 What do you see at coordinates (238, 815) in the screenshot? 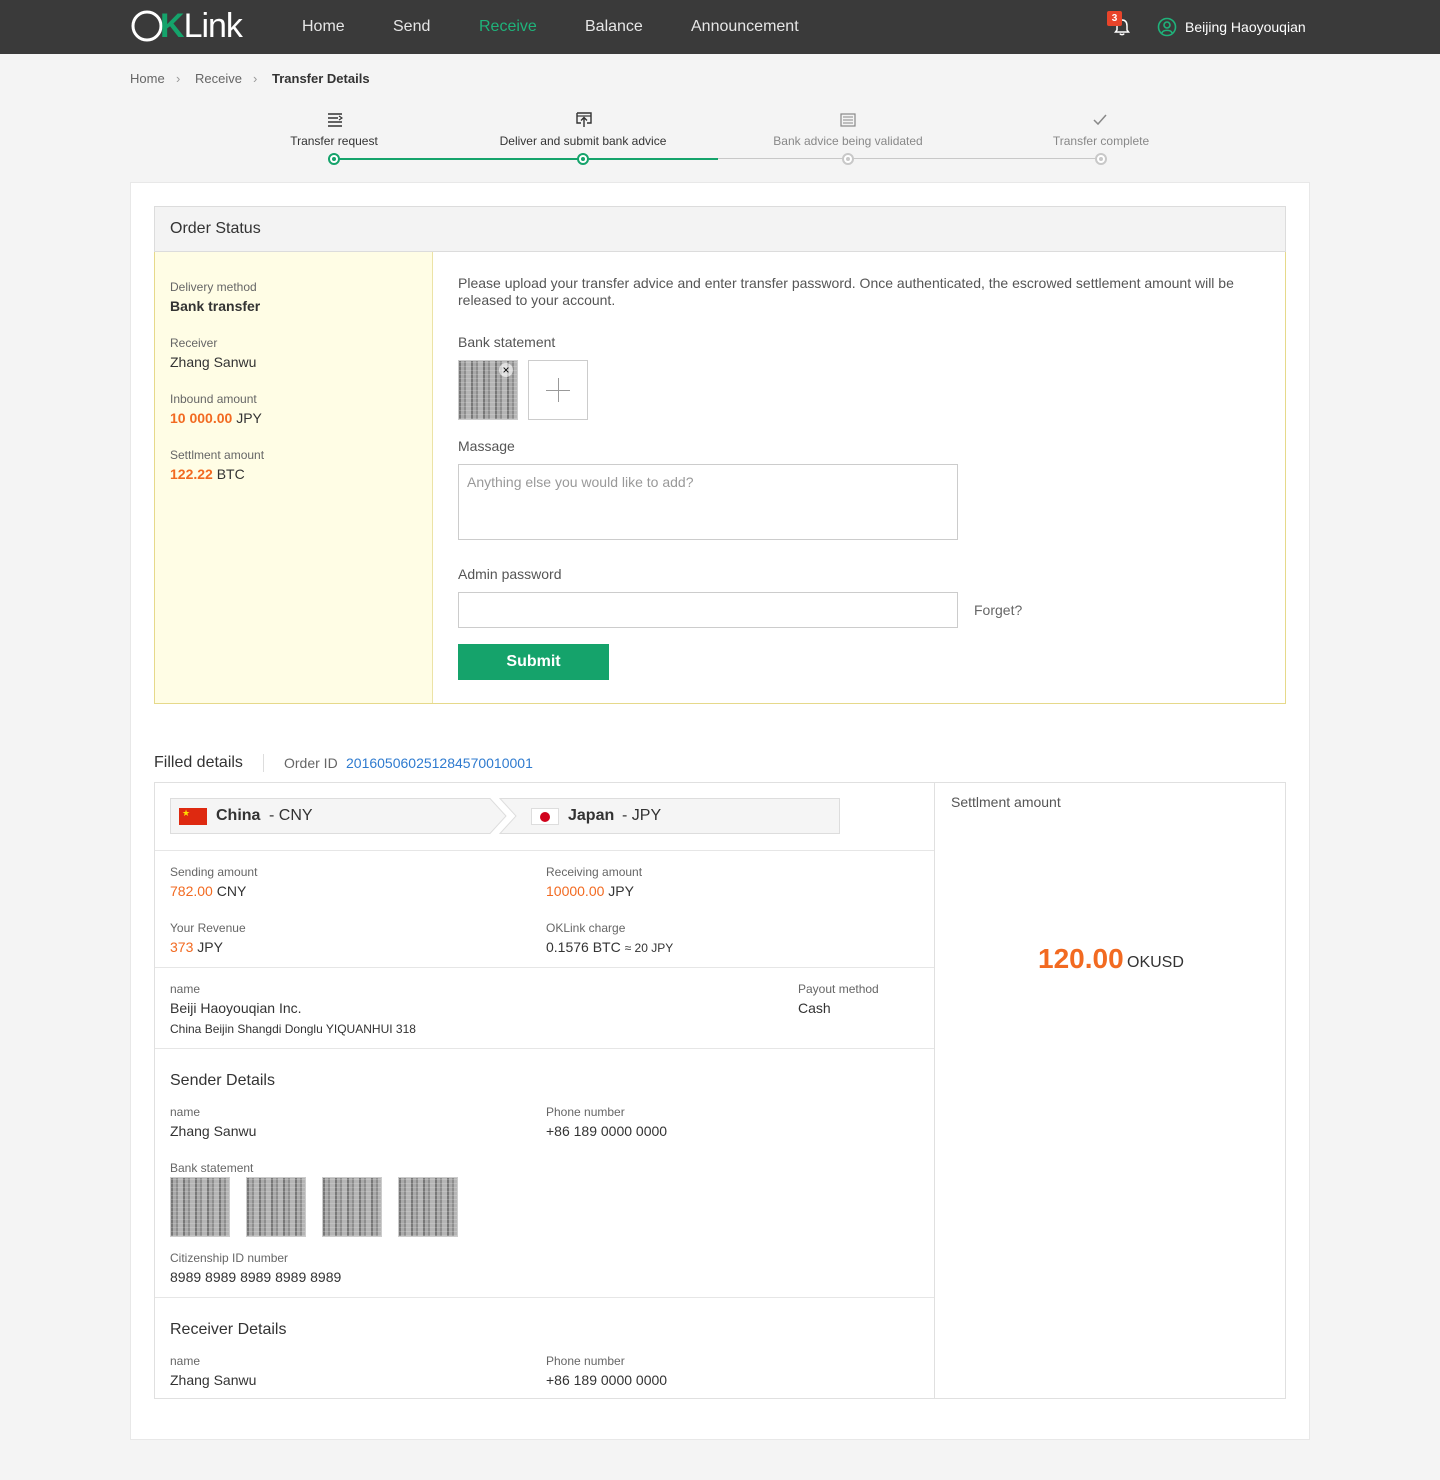
I see `from-country: China` at bounding box center [238, 815].